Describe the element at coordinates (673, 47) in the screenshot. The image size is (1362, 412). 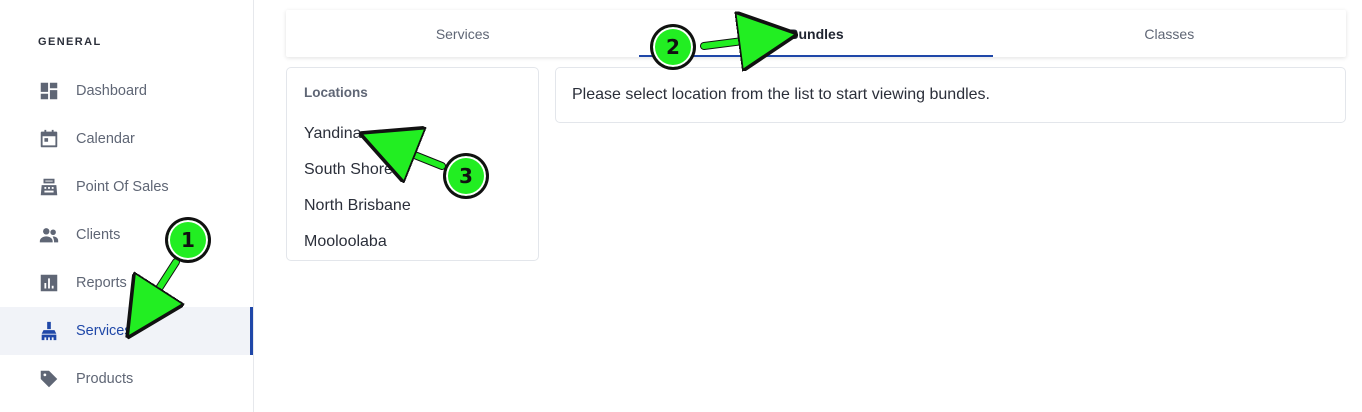
I see `annotation-badge-2: 2` at that location.